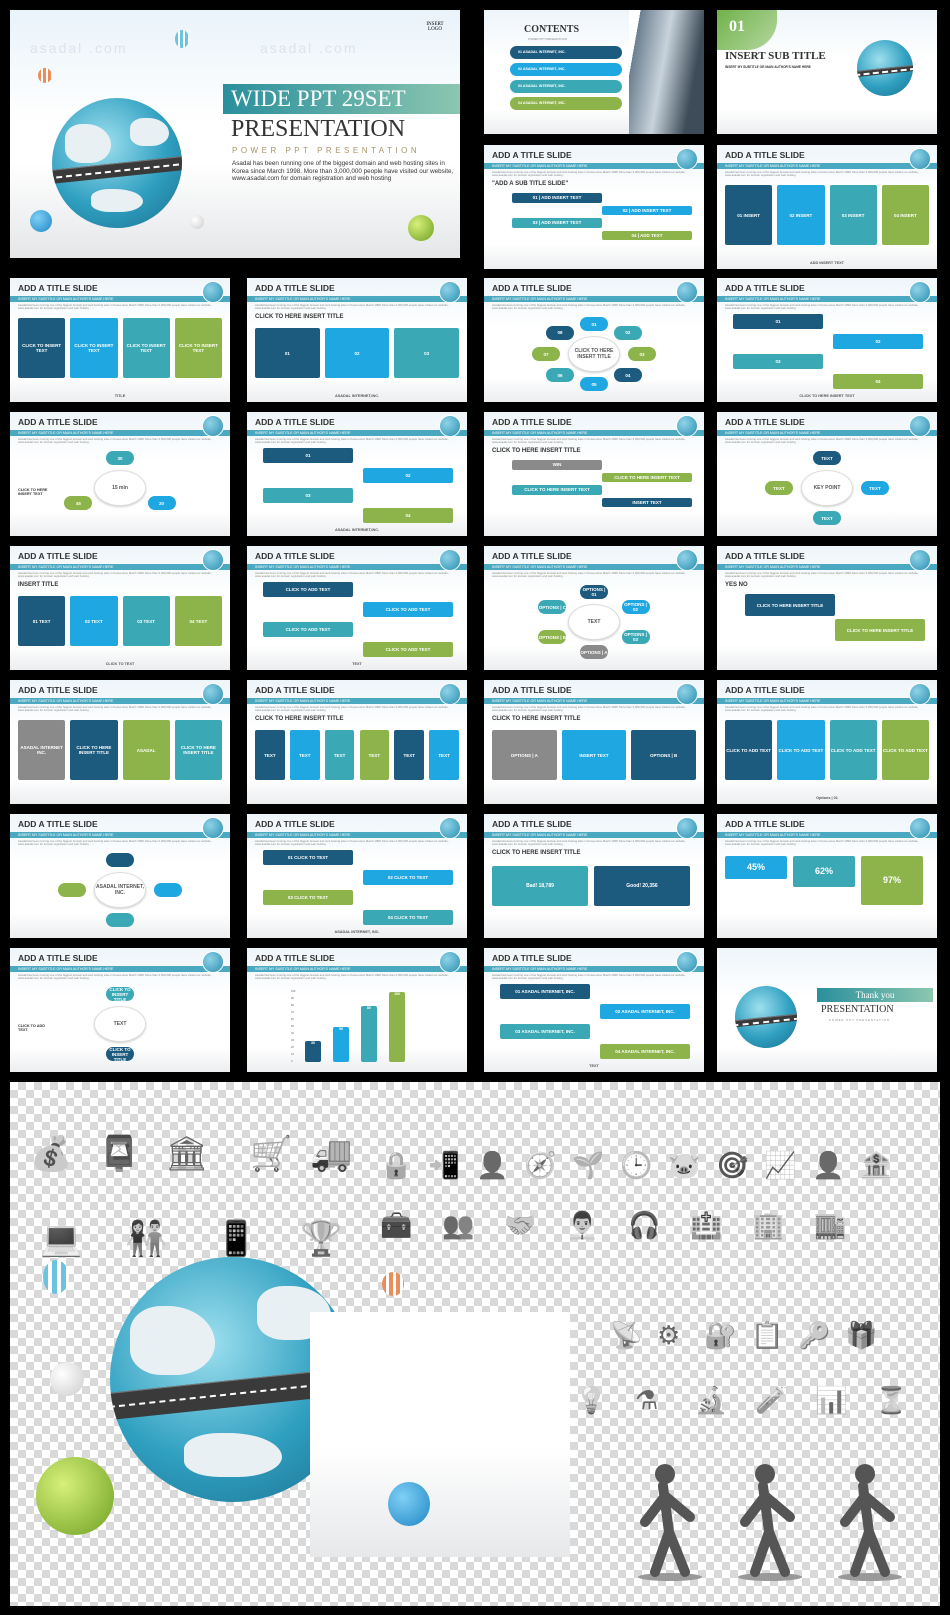 The height and width of the screenshot is (1615, 950). I want to click on contents-item: 02 ASADAL INTERNET, INC., so click(566, 69).